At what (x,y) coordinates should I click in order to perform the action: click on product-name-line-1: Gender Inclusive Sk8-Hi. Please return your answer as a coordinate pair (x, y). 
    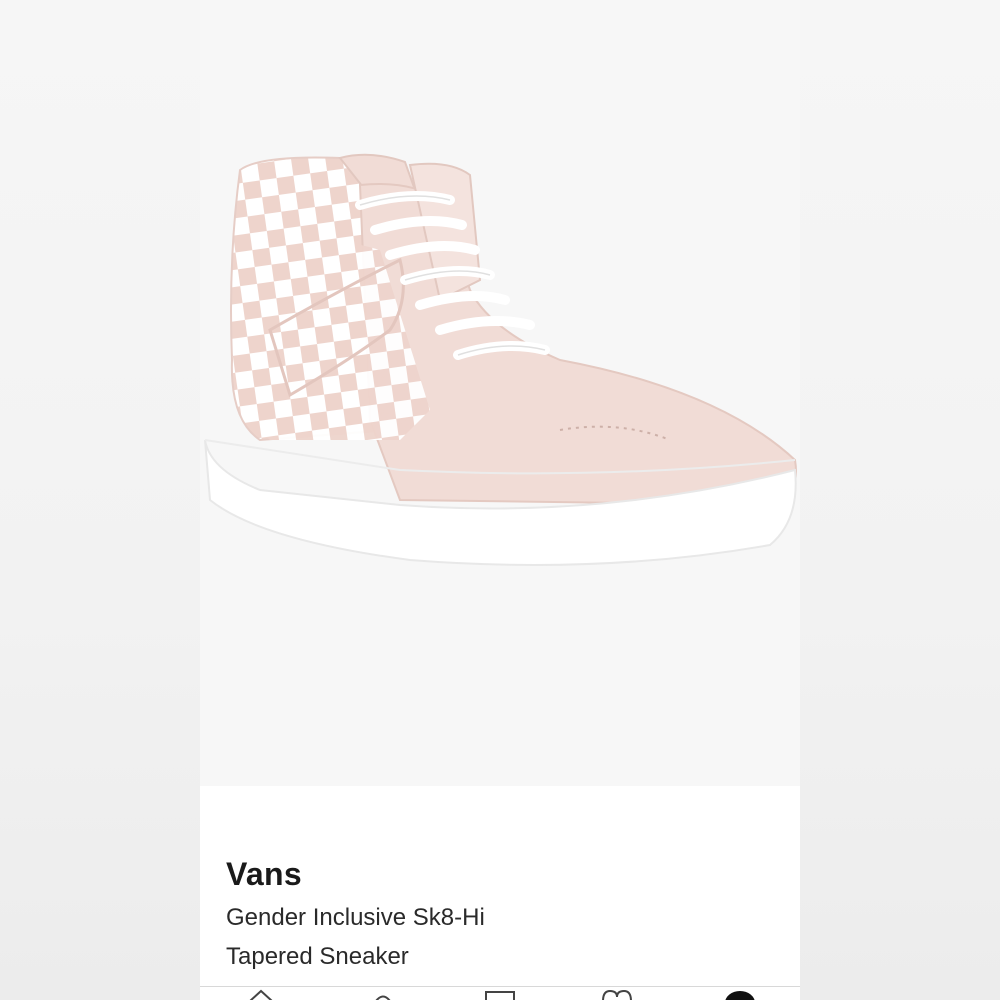
    Looking at the image, I should click on (355, 917).